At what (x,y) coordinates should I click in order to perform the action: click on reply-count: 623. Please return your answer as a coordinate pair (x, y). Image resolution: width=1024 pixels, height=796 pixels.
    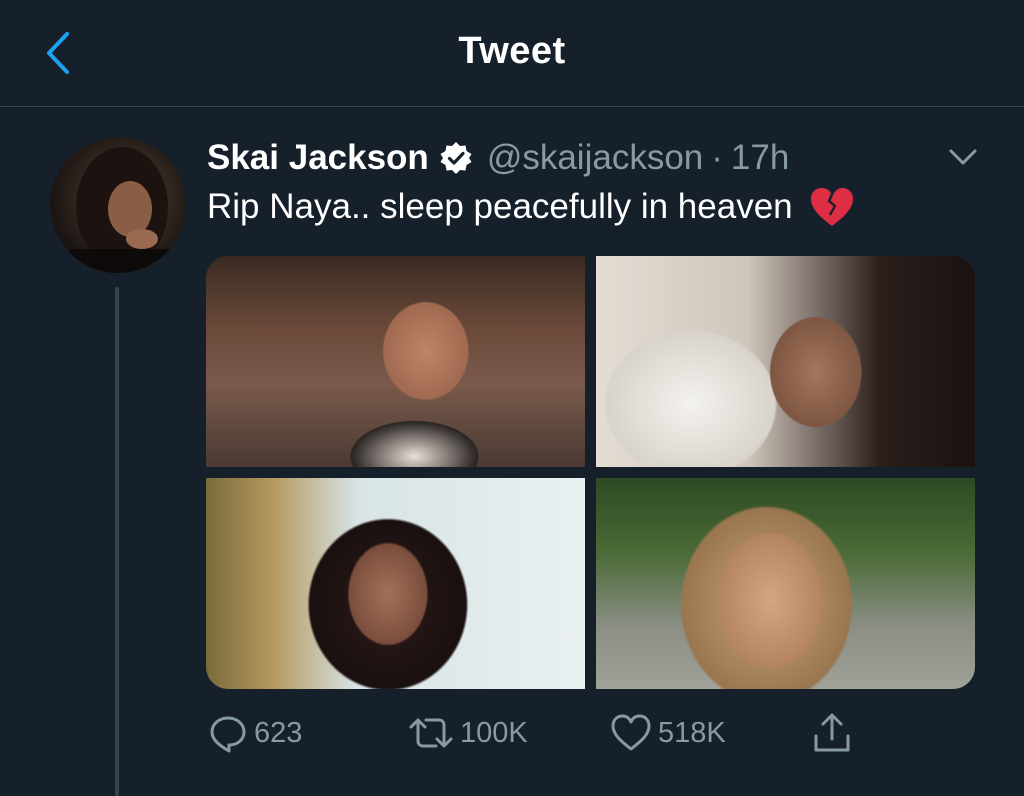
    Looking at the image, I should click on (278, 732).